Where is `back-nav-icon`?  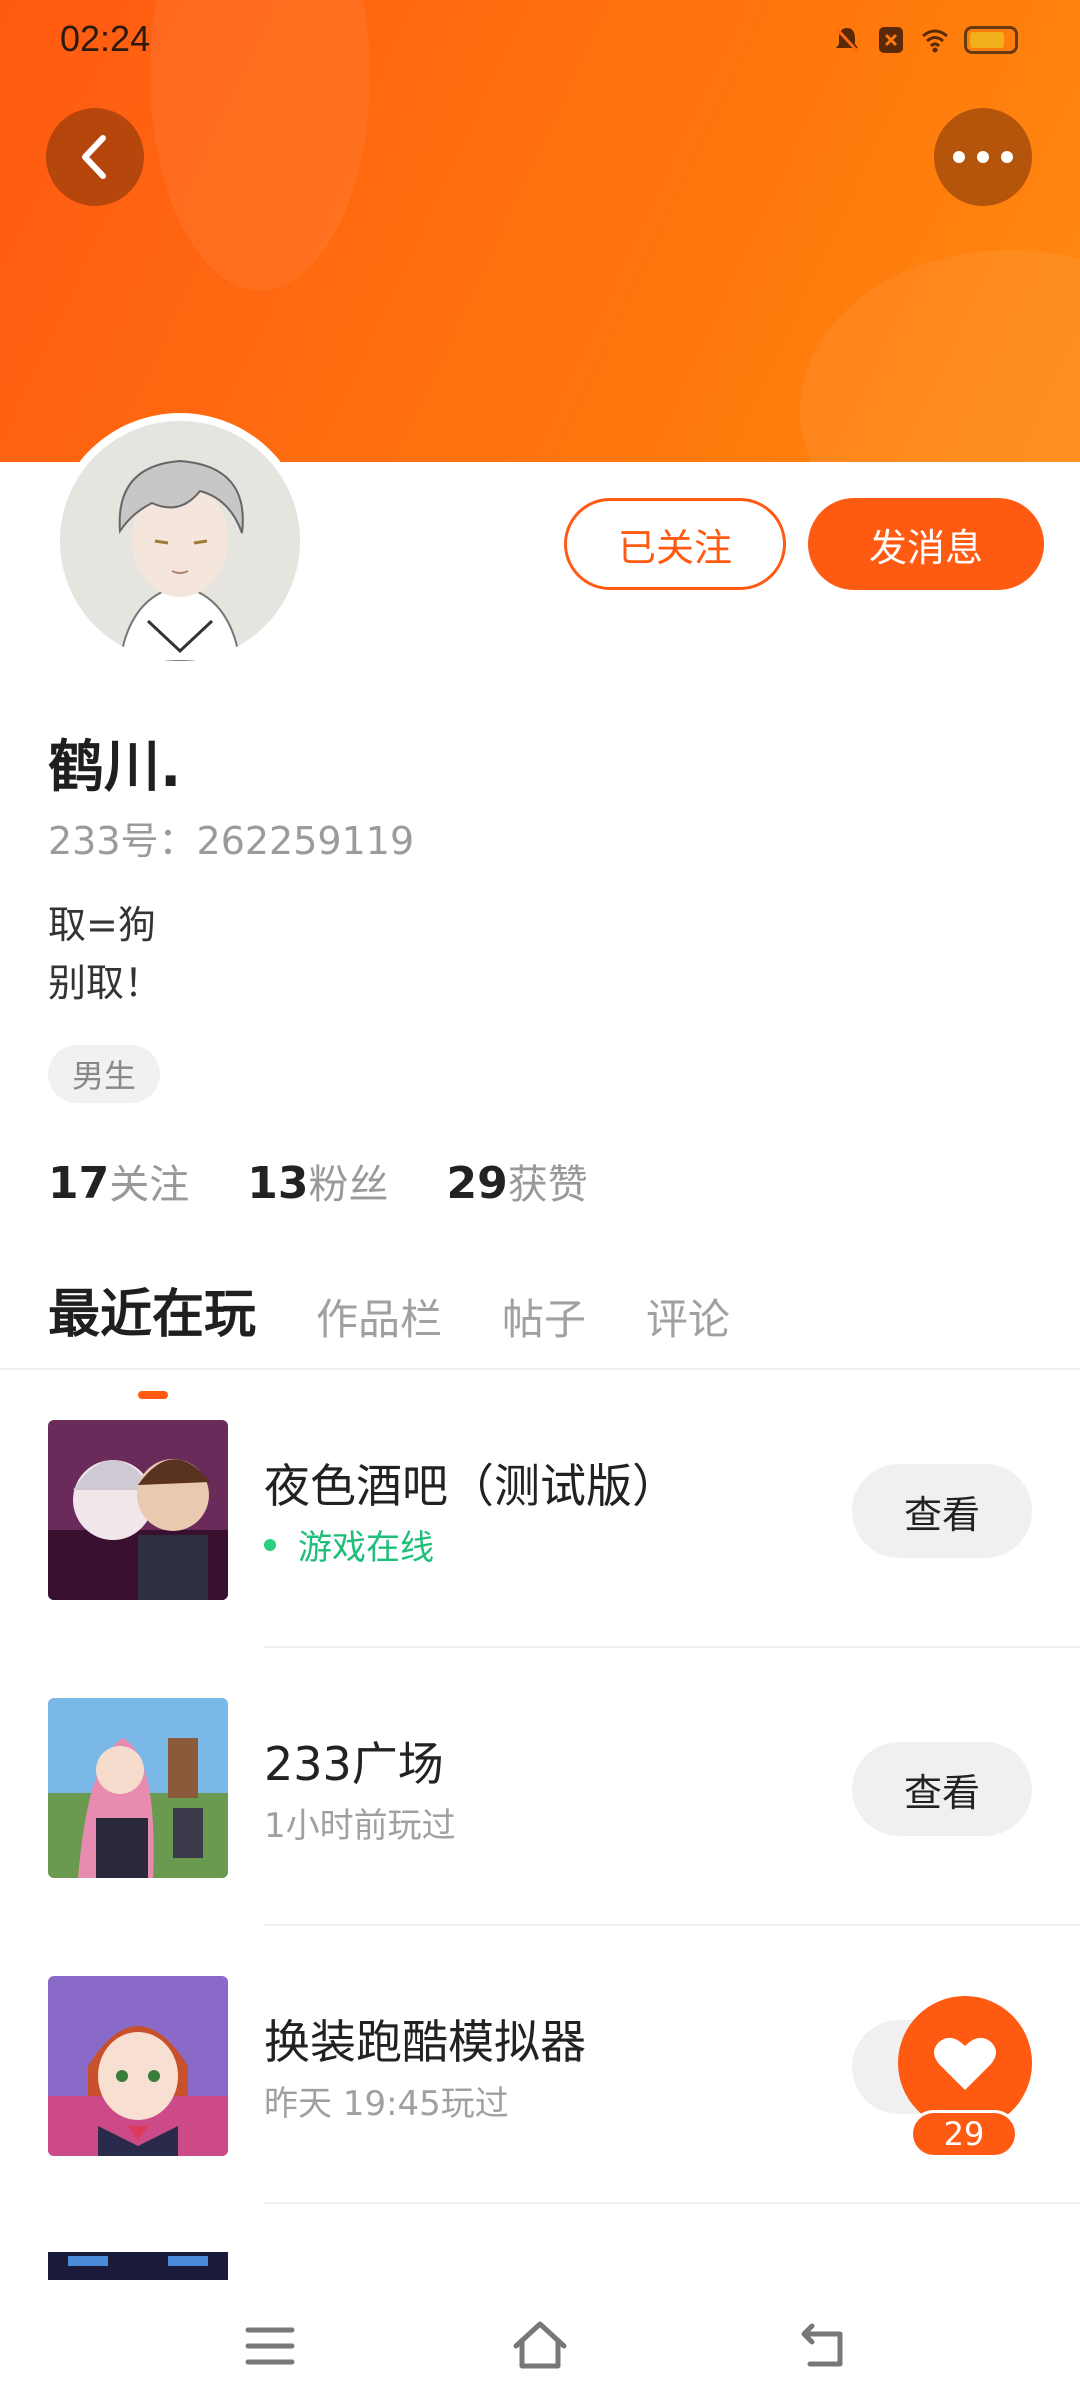 back-nav-icon is located at coordinates (826, 2346).